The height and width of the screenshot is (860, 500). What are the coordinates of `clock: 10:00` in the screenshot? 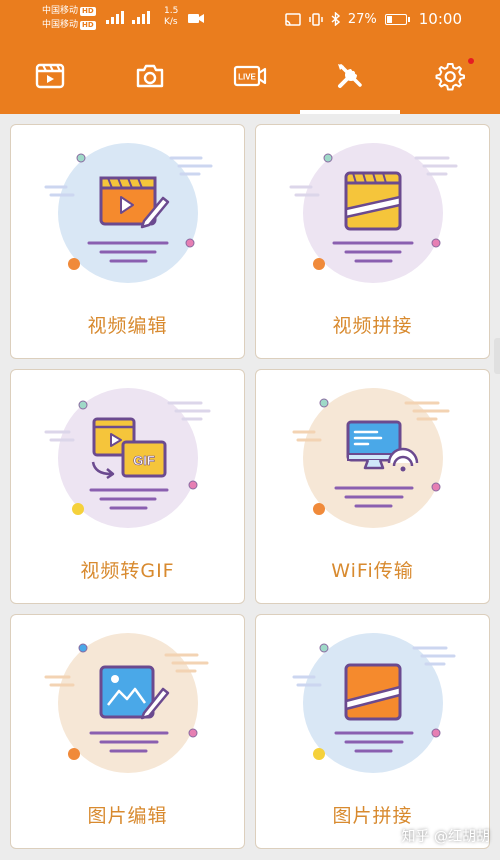 It's located at (440, 19).